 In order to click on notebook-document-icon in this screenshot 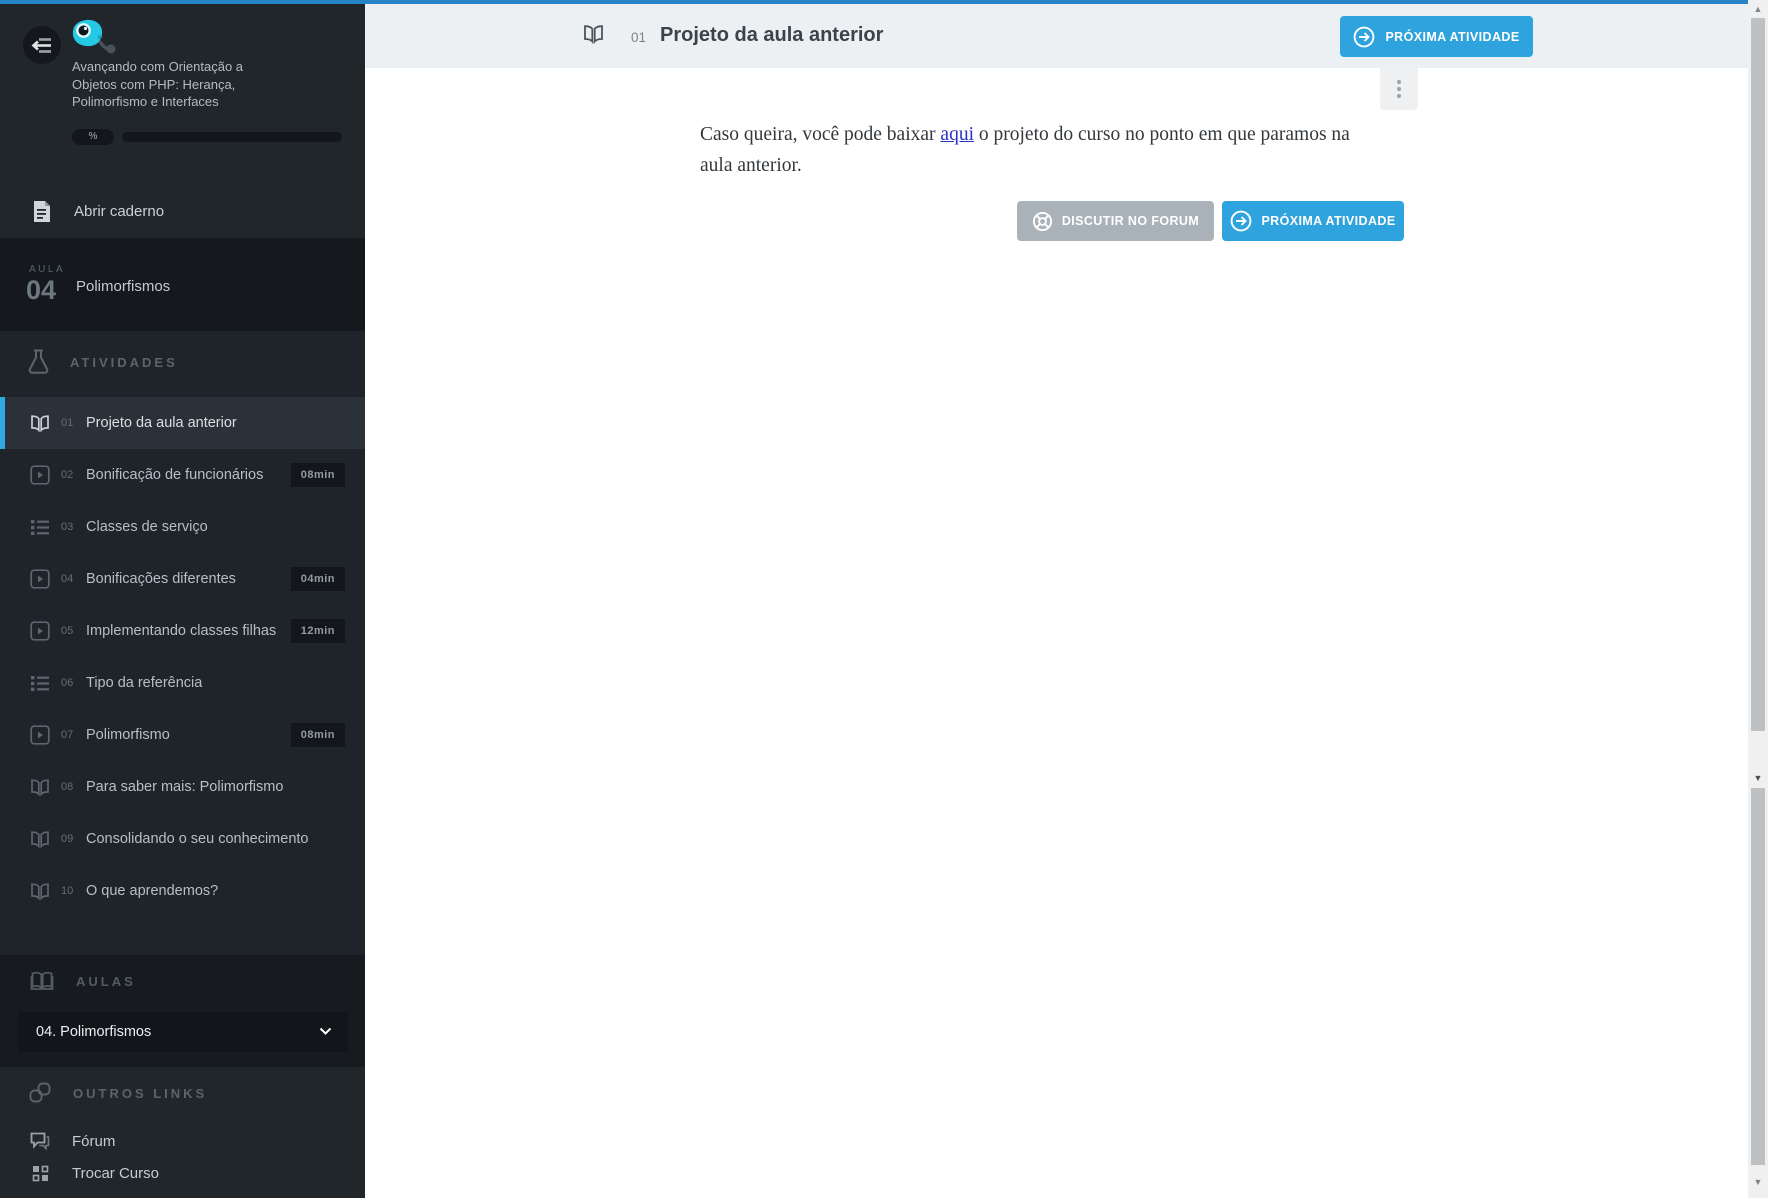, I will do `click(41, 211)`.